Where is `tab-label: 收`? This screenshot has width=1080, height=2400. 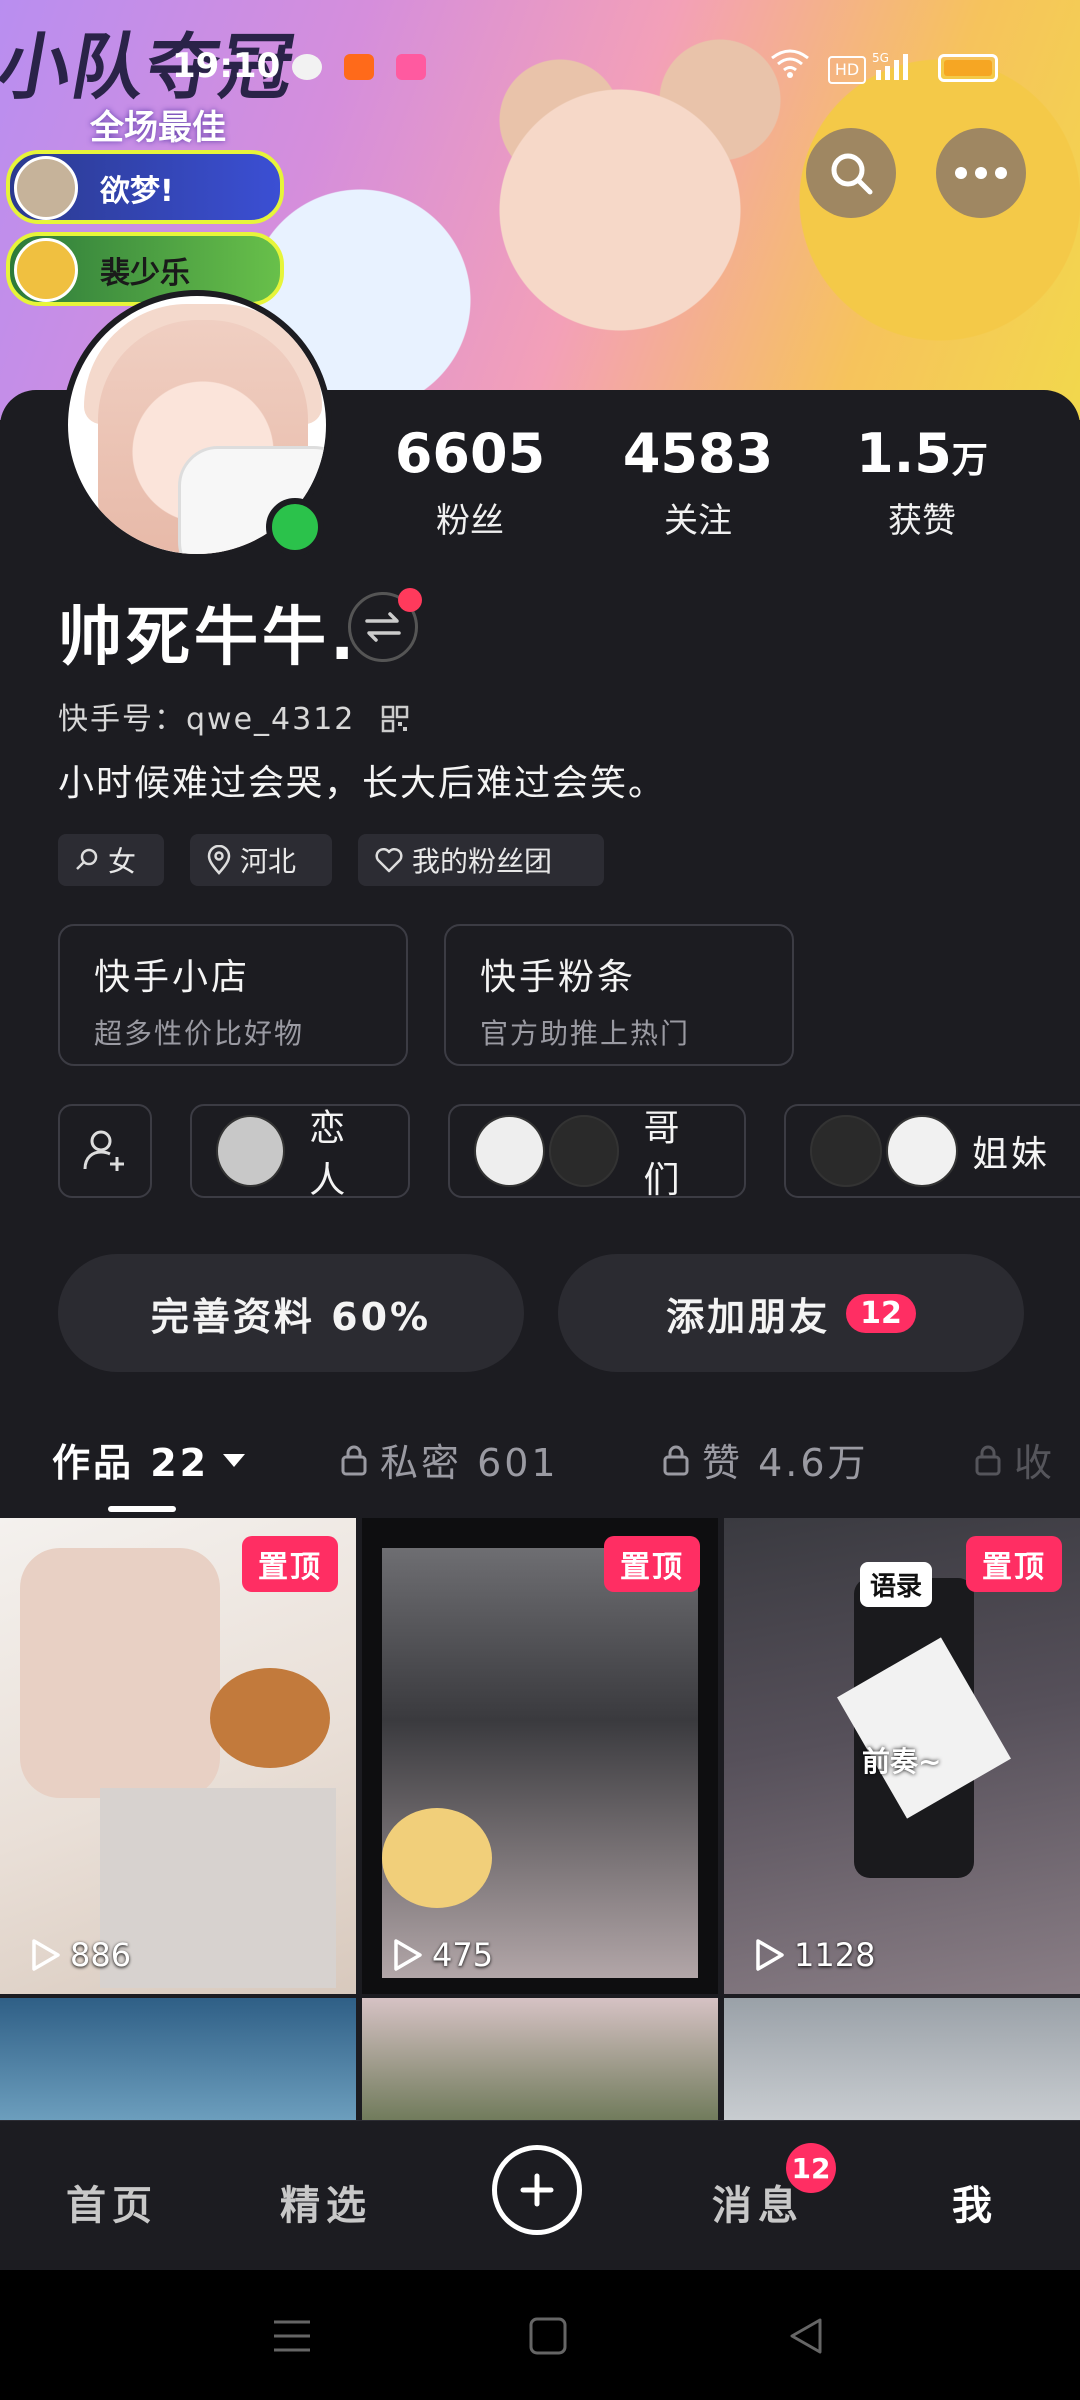 tab-label: 收 is located at coordinates (1035, 1463).